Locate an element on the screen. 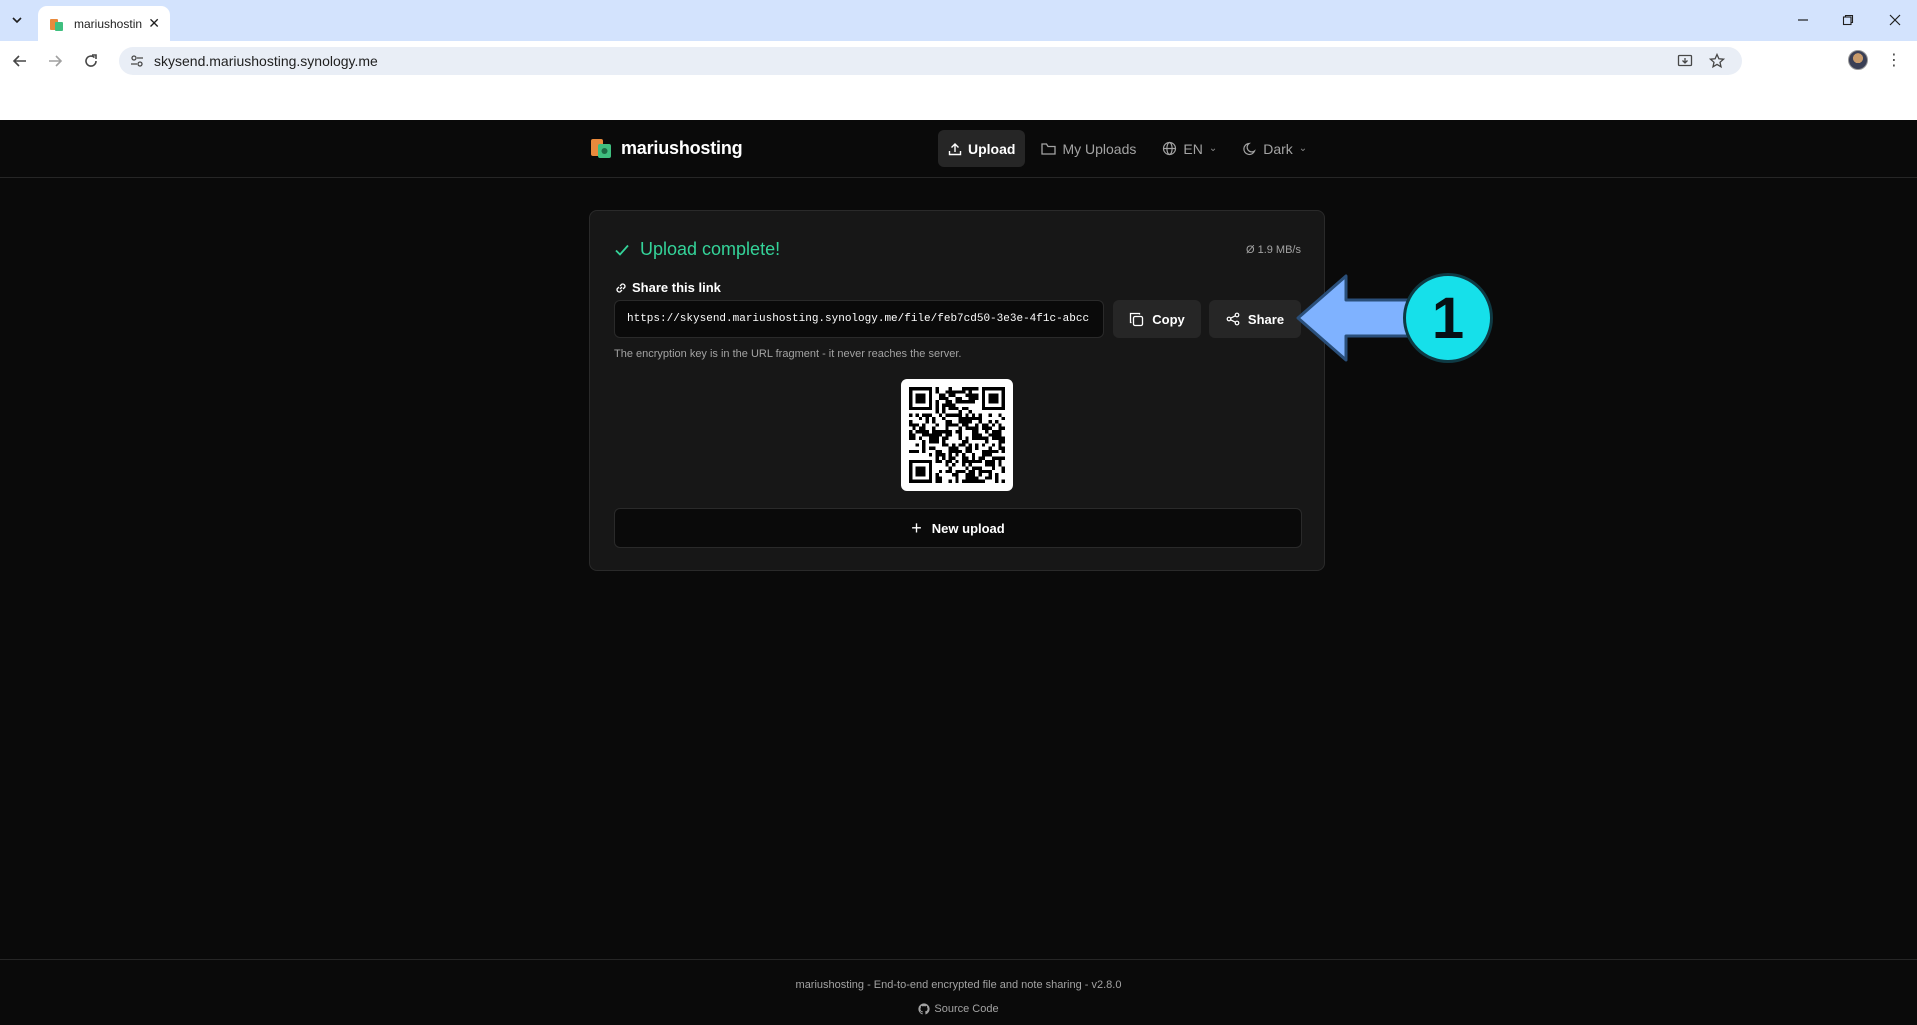  share-link-input is located at coordinates (859, 319).